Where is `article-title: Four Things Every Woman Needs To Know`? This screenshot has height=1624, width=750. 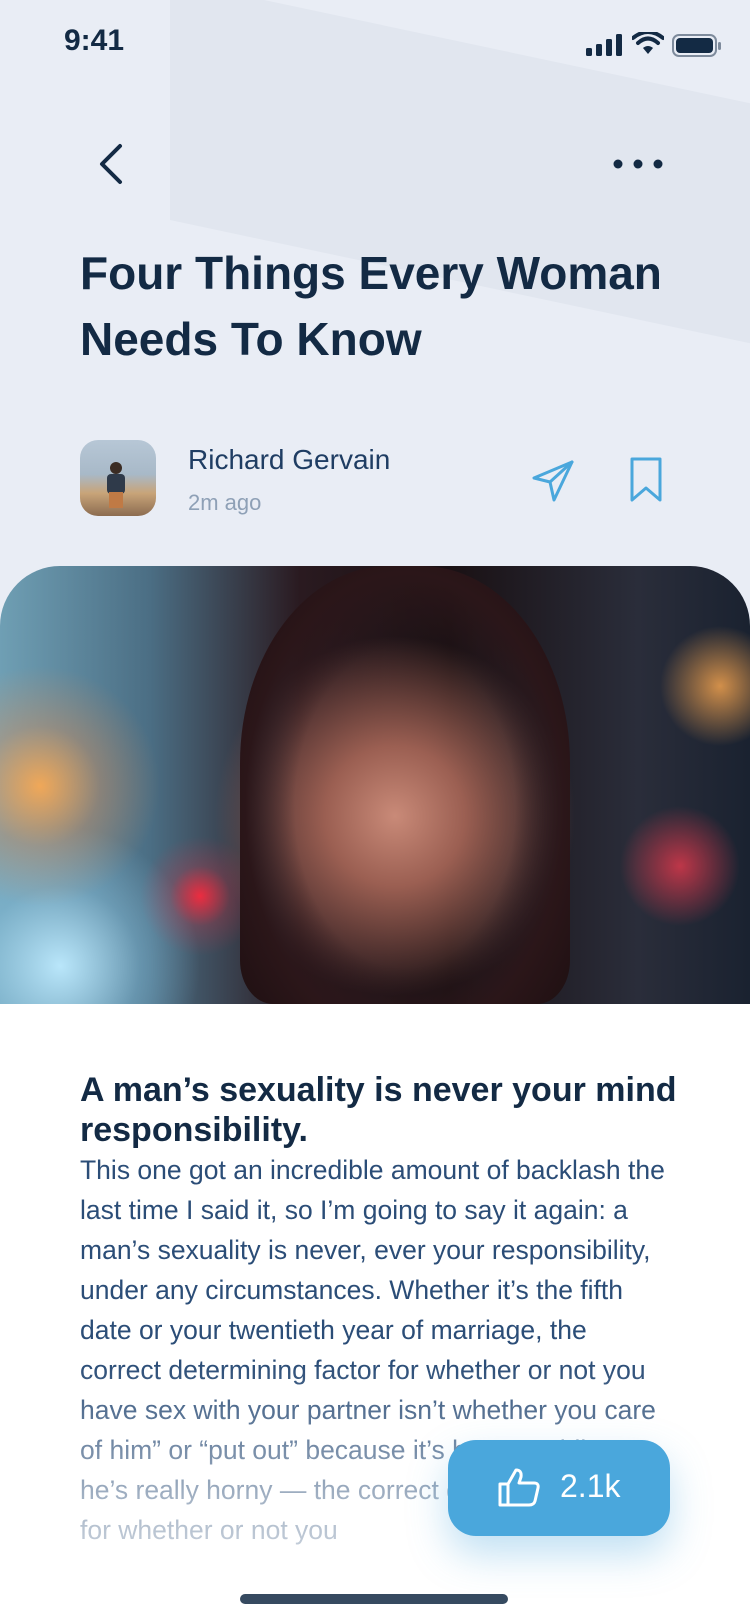 article-title: Four Things Every Woman Needs To Know is located at coordinates (371, 306).